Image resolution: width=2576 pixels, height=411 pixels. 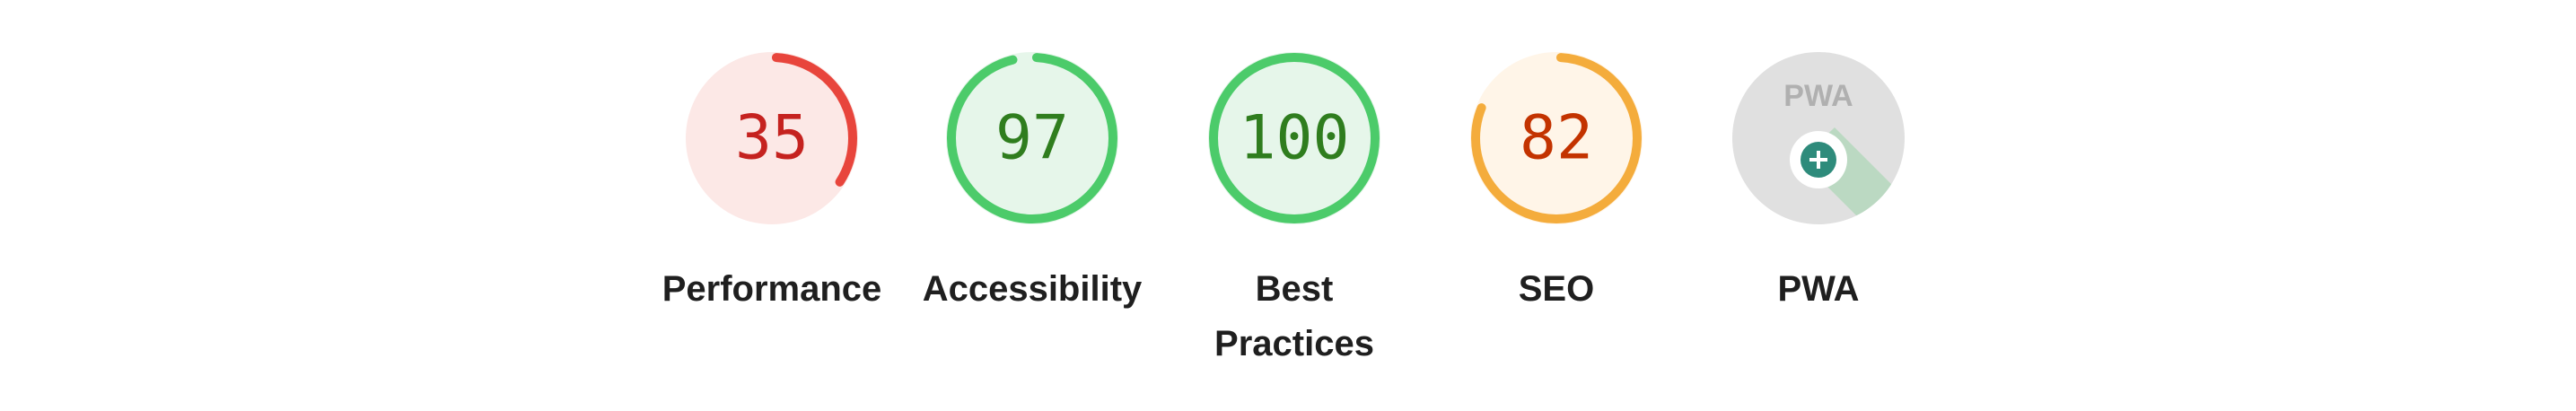 What do you see at coordinates (1032, 289) in the screenshot?
I see `gauge-accessibility-label: Accessibility` at bounding box center [1032, 289].